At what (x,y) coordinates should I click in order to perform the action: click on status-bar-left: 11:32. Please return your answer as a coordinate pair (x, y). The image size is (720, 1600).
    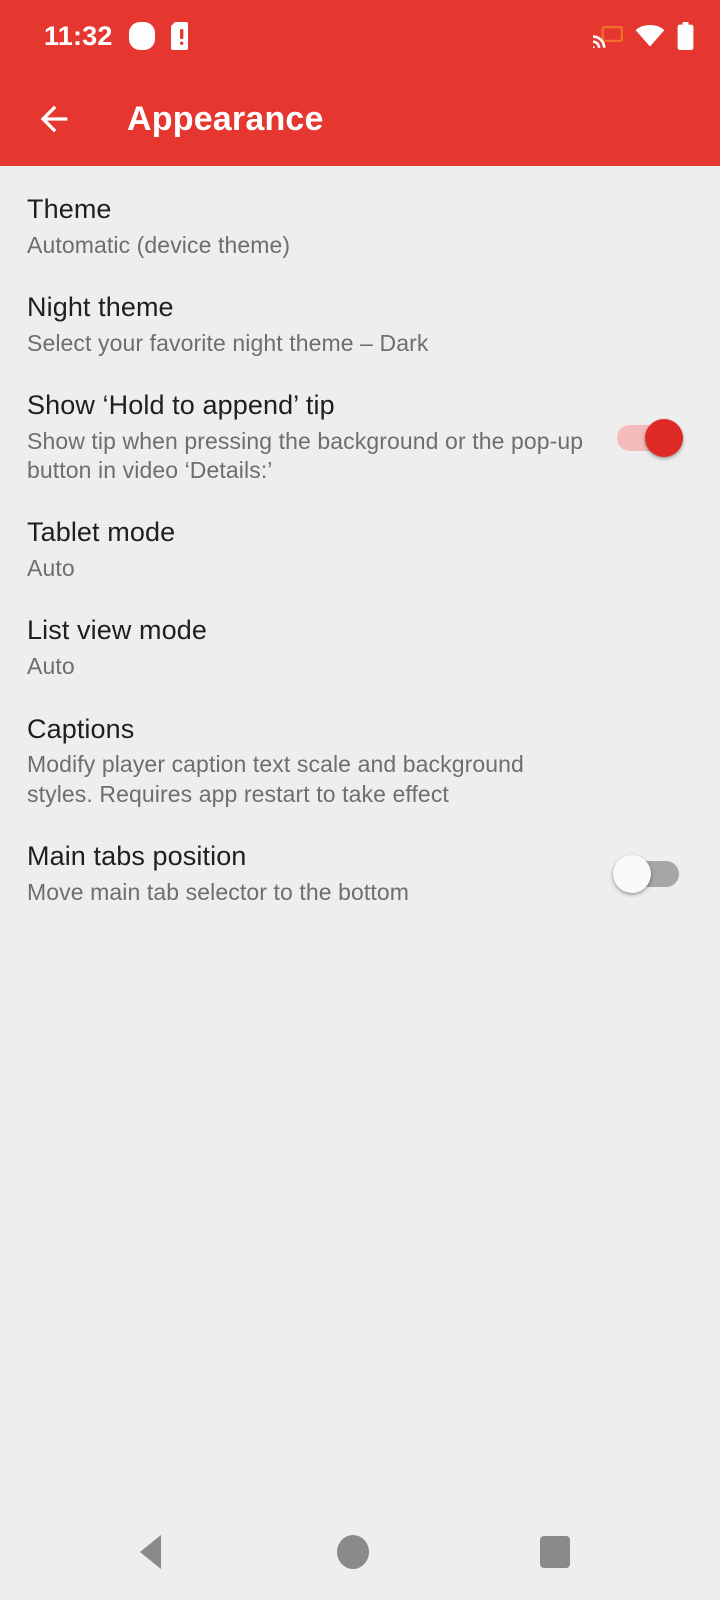
    Looking at the image, I should click on (118, 36).